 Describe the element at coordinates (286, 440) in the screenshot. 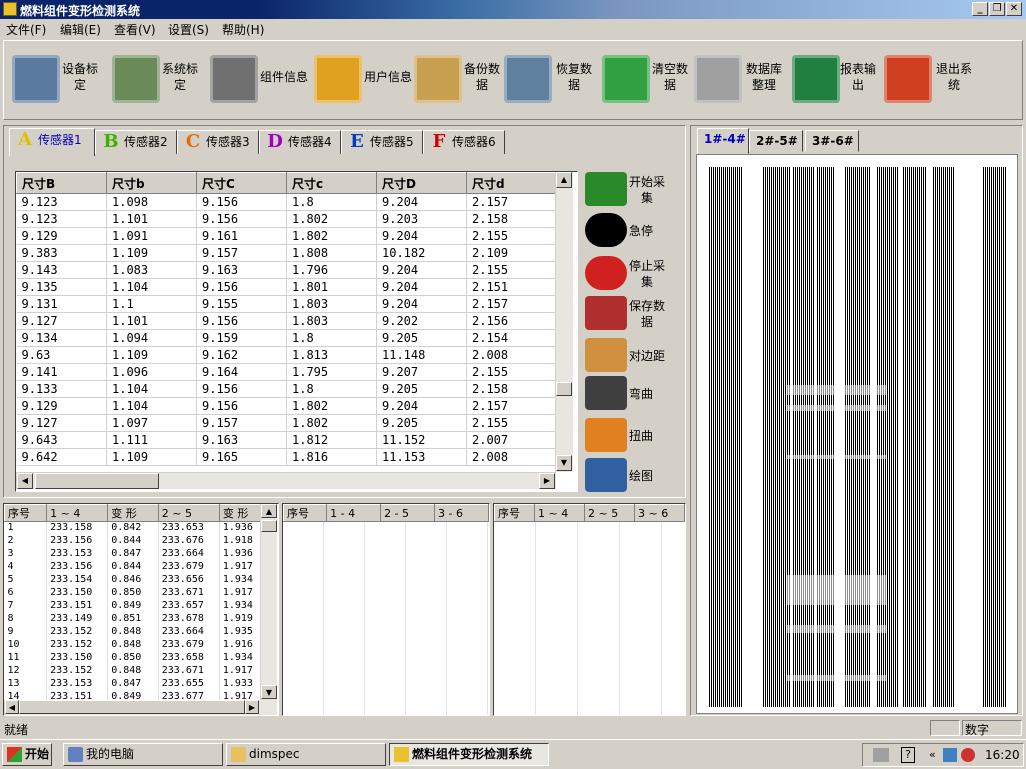

I see `table-row: 9.643 1.111 9.163 1.812 11.152 2.007` at that location.